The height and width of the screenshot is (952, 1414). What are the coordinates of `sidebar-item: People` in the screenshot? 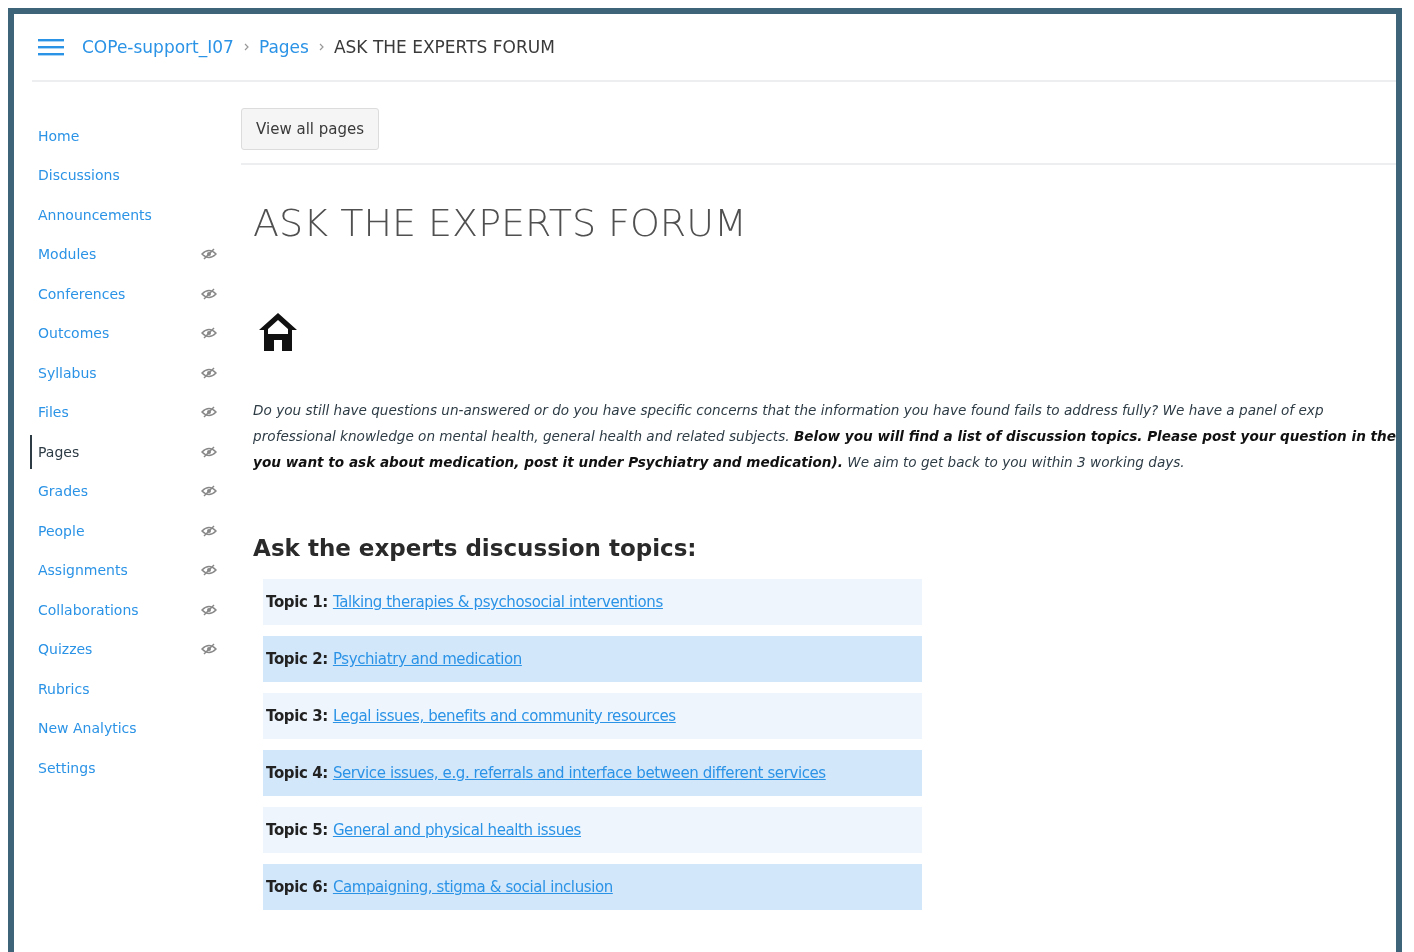 It's located at (103, 530).